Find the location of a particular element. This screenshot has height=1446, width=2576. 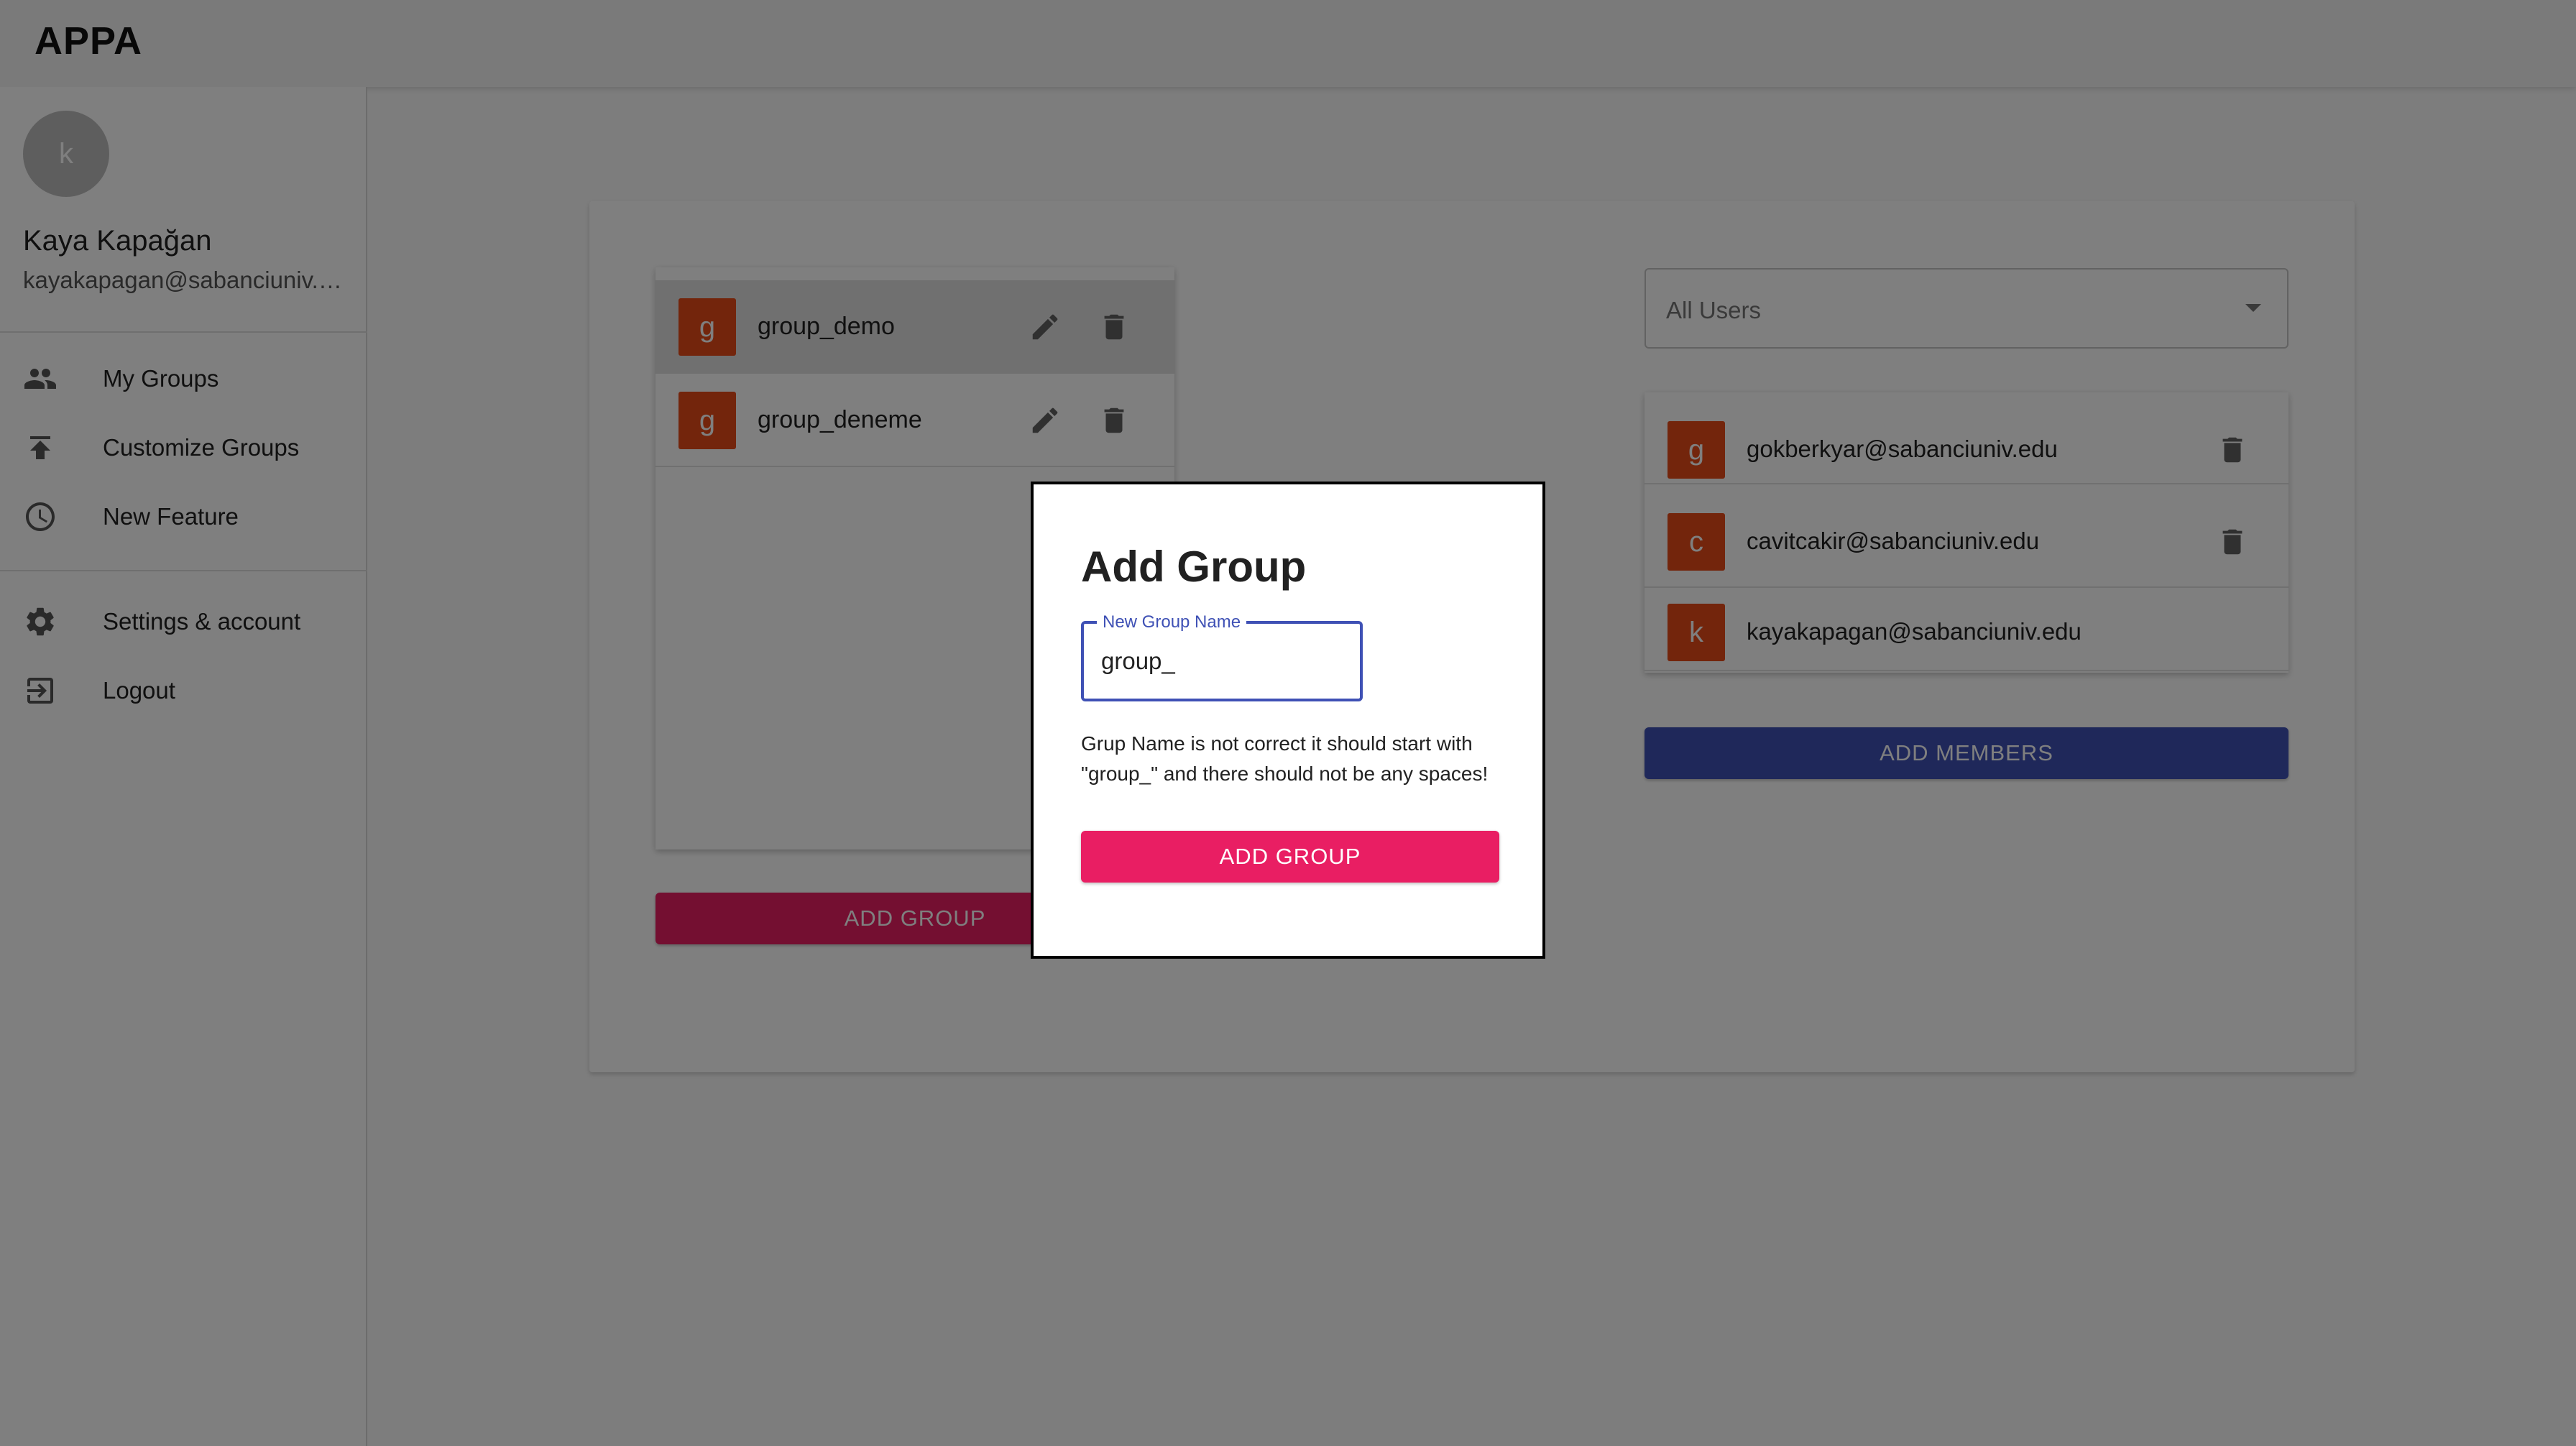

group-name-field: New Group Name is located at coordinates (1222, 656).